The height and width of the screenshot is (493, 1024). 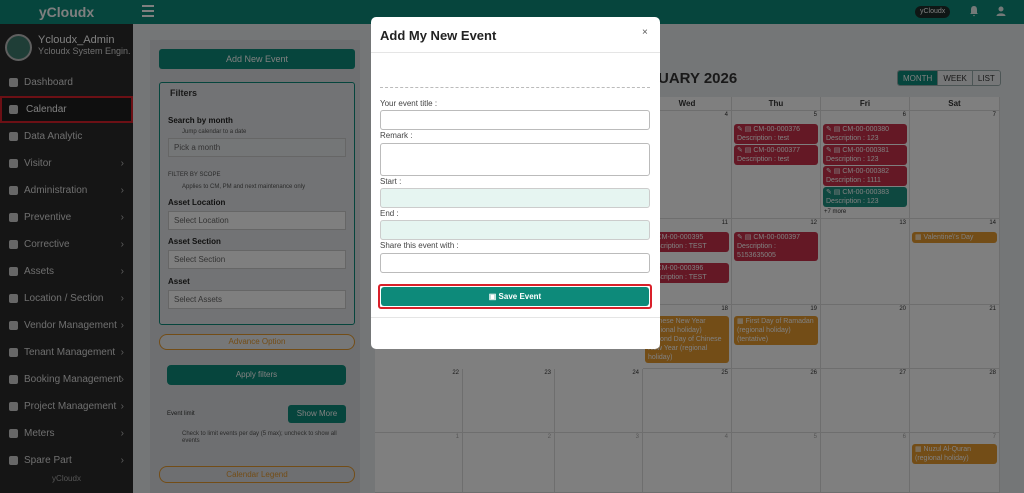 I want to click on share-label: Share this event with :, so click(x=419, y=245).